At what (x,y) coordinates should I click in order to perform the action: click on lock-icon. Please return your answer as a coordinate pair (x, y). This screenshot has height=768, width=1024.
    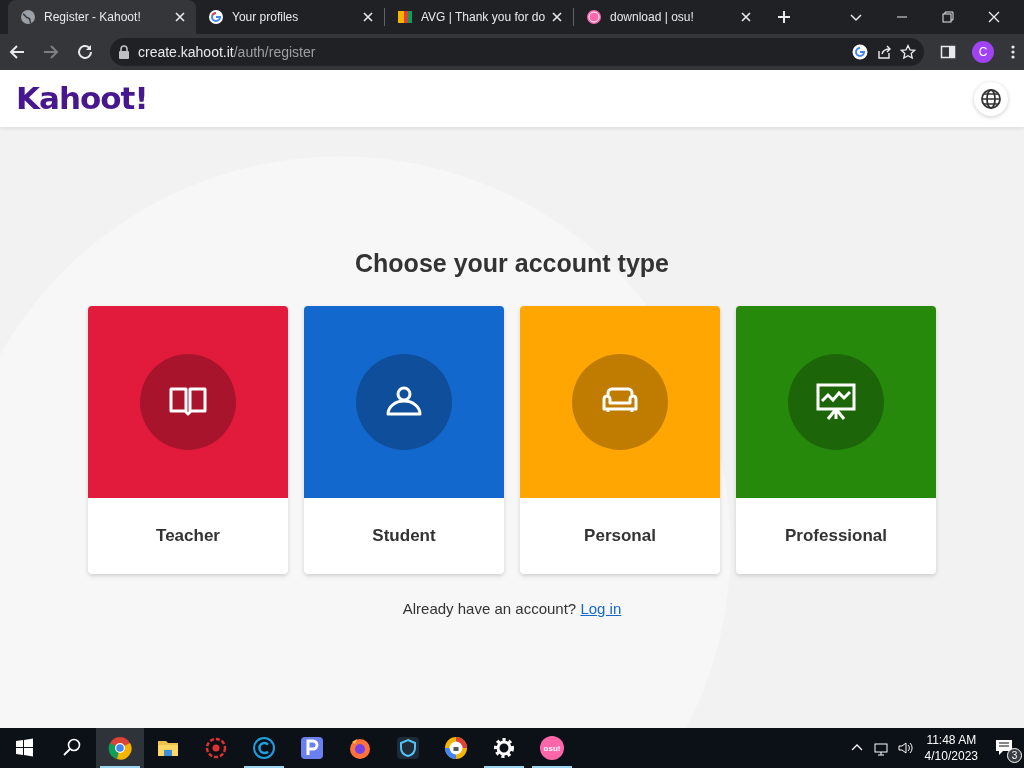
    Looking at the image, I should click on (124, 52).